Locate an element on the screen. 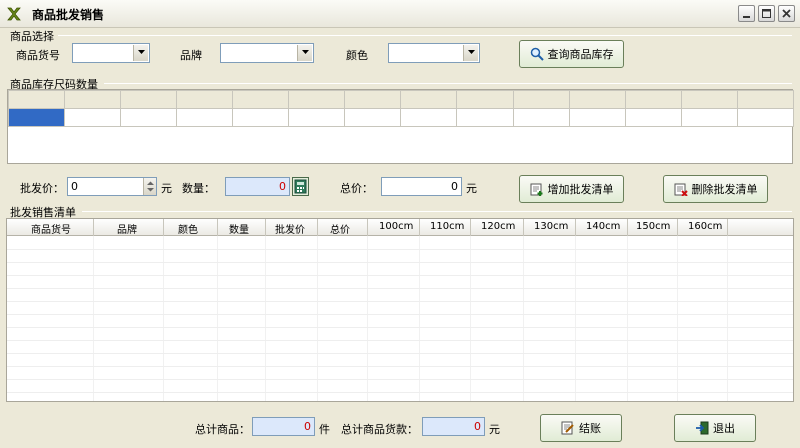 Image resolution: width=800 pixels, height=448 pixels. col-header-brand: 品牌 is located at coordinates (127, 228).